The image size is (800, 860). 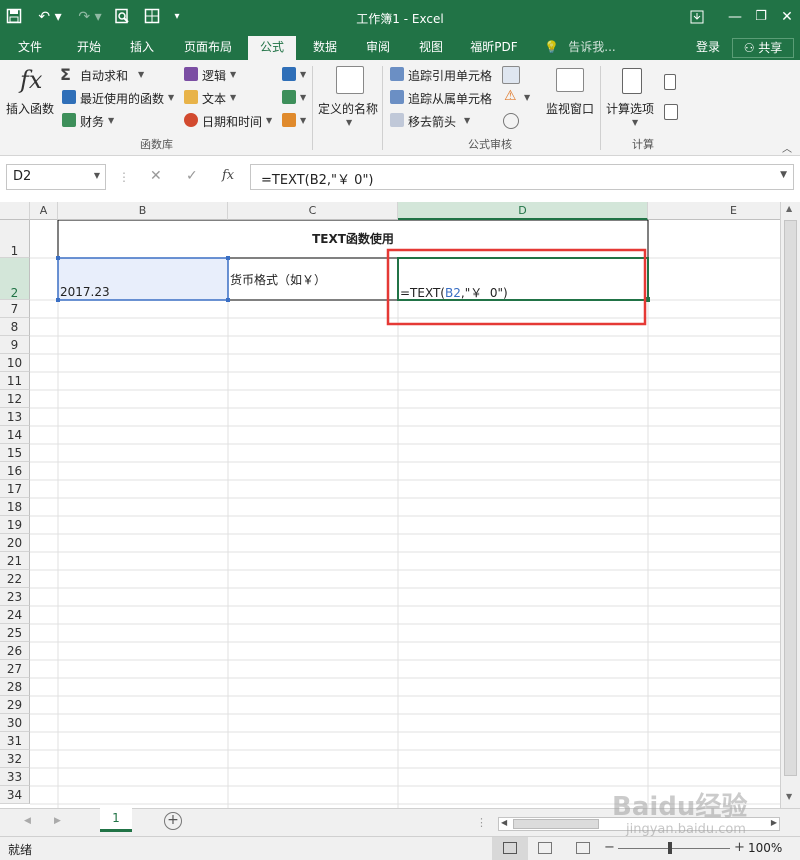 What do you see at coordinates (670, 82) in the screenshot?
I see `calculate-now-icon` at bounding box center [670, 82].